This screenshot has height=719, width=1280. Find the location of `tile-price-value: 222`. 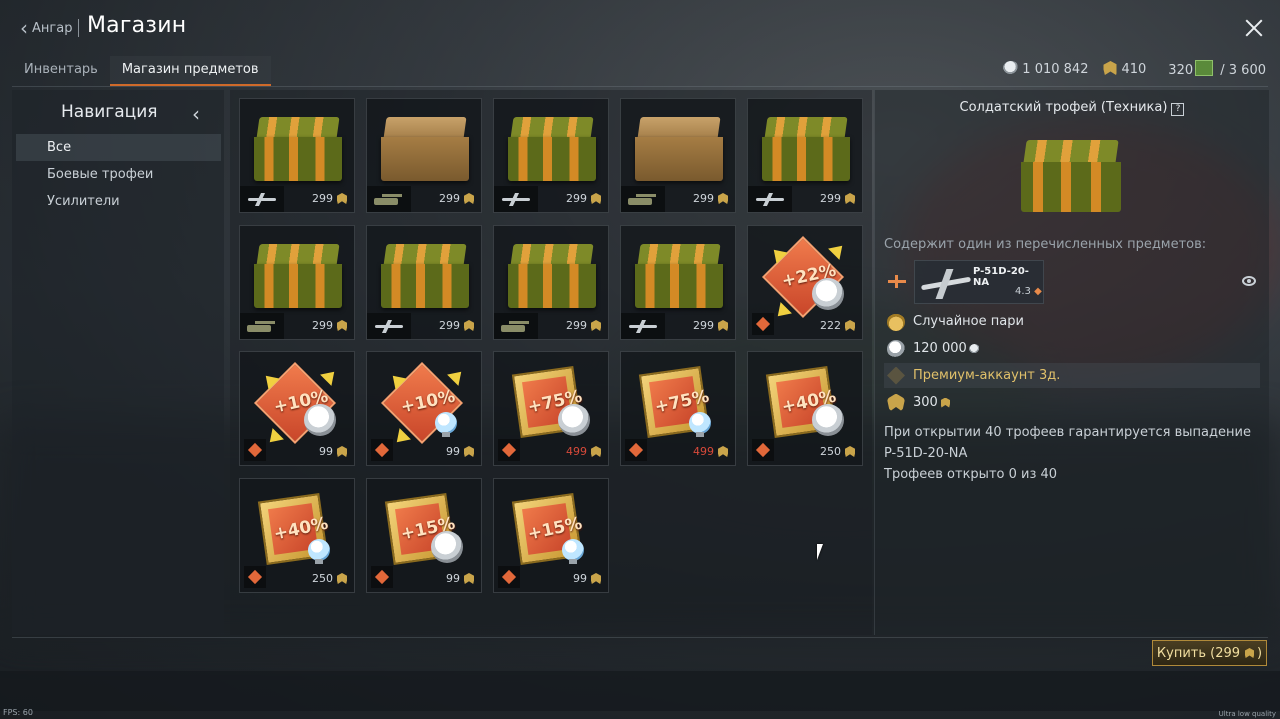

tile-price-value: 222 is located at coordinates (830, 325).